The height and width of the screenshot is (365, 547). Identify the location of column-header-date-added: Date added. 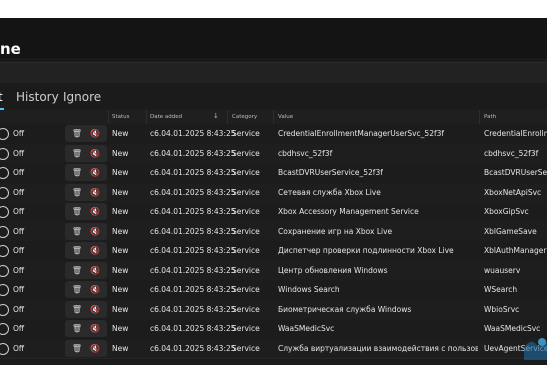
(166, 117).